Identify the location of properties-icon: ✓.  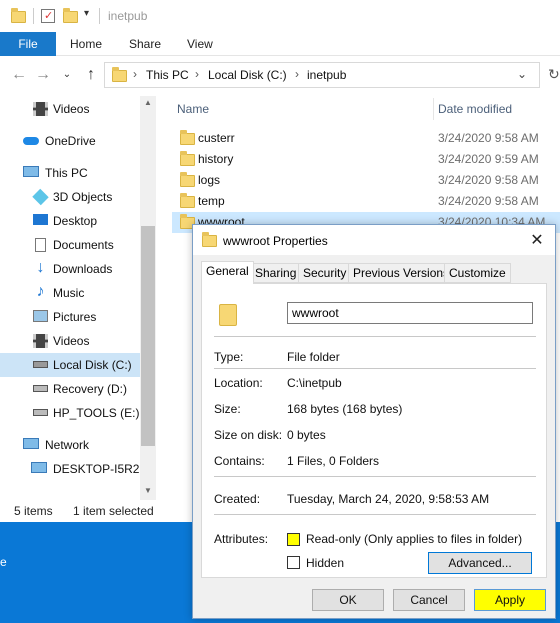
(48, 16).